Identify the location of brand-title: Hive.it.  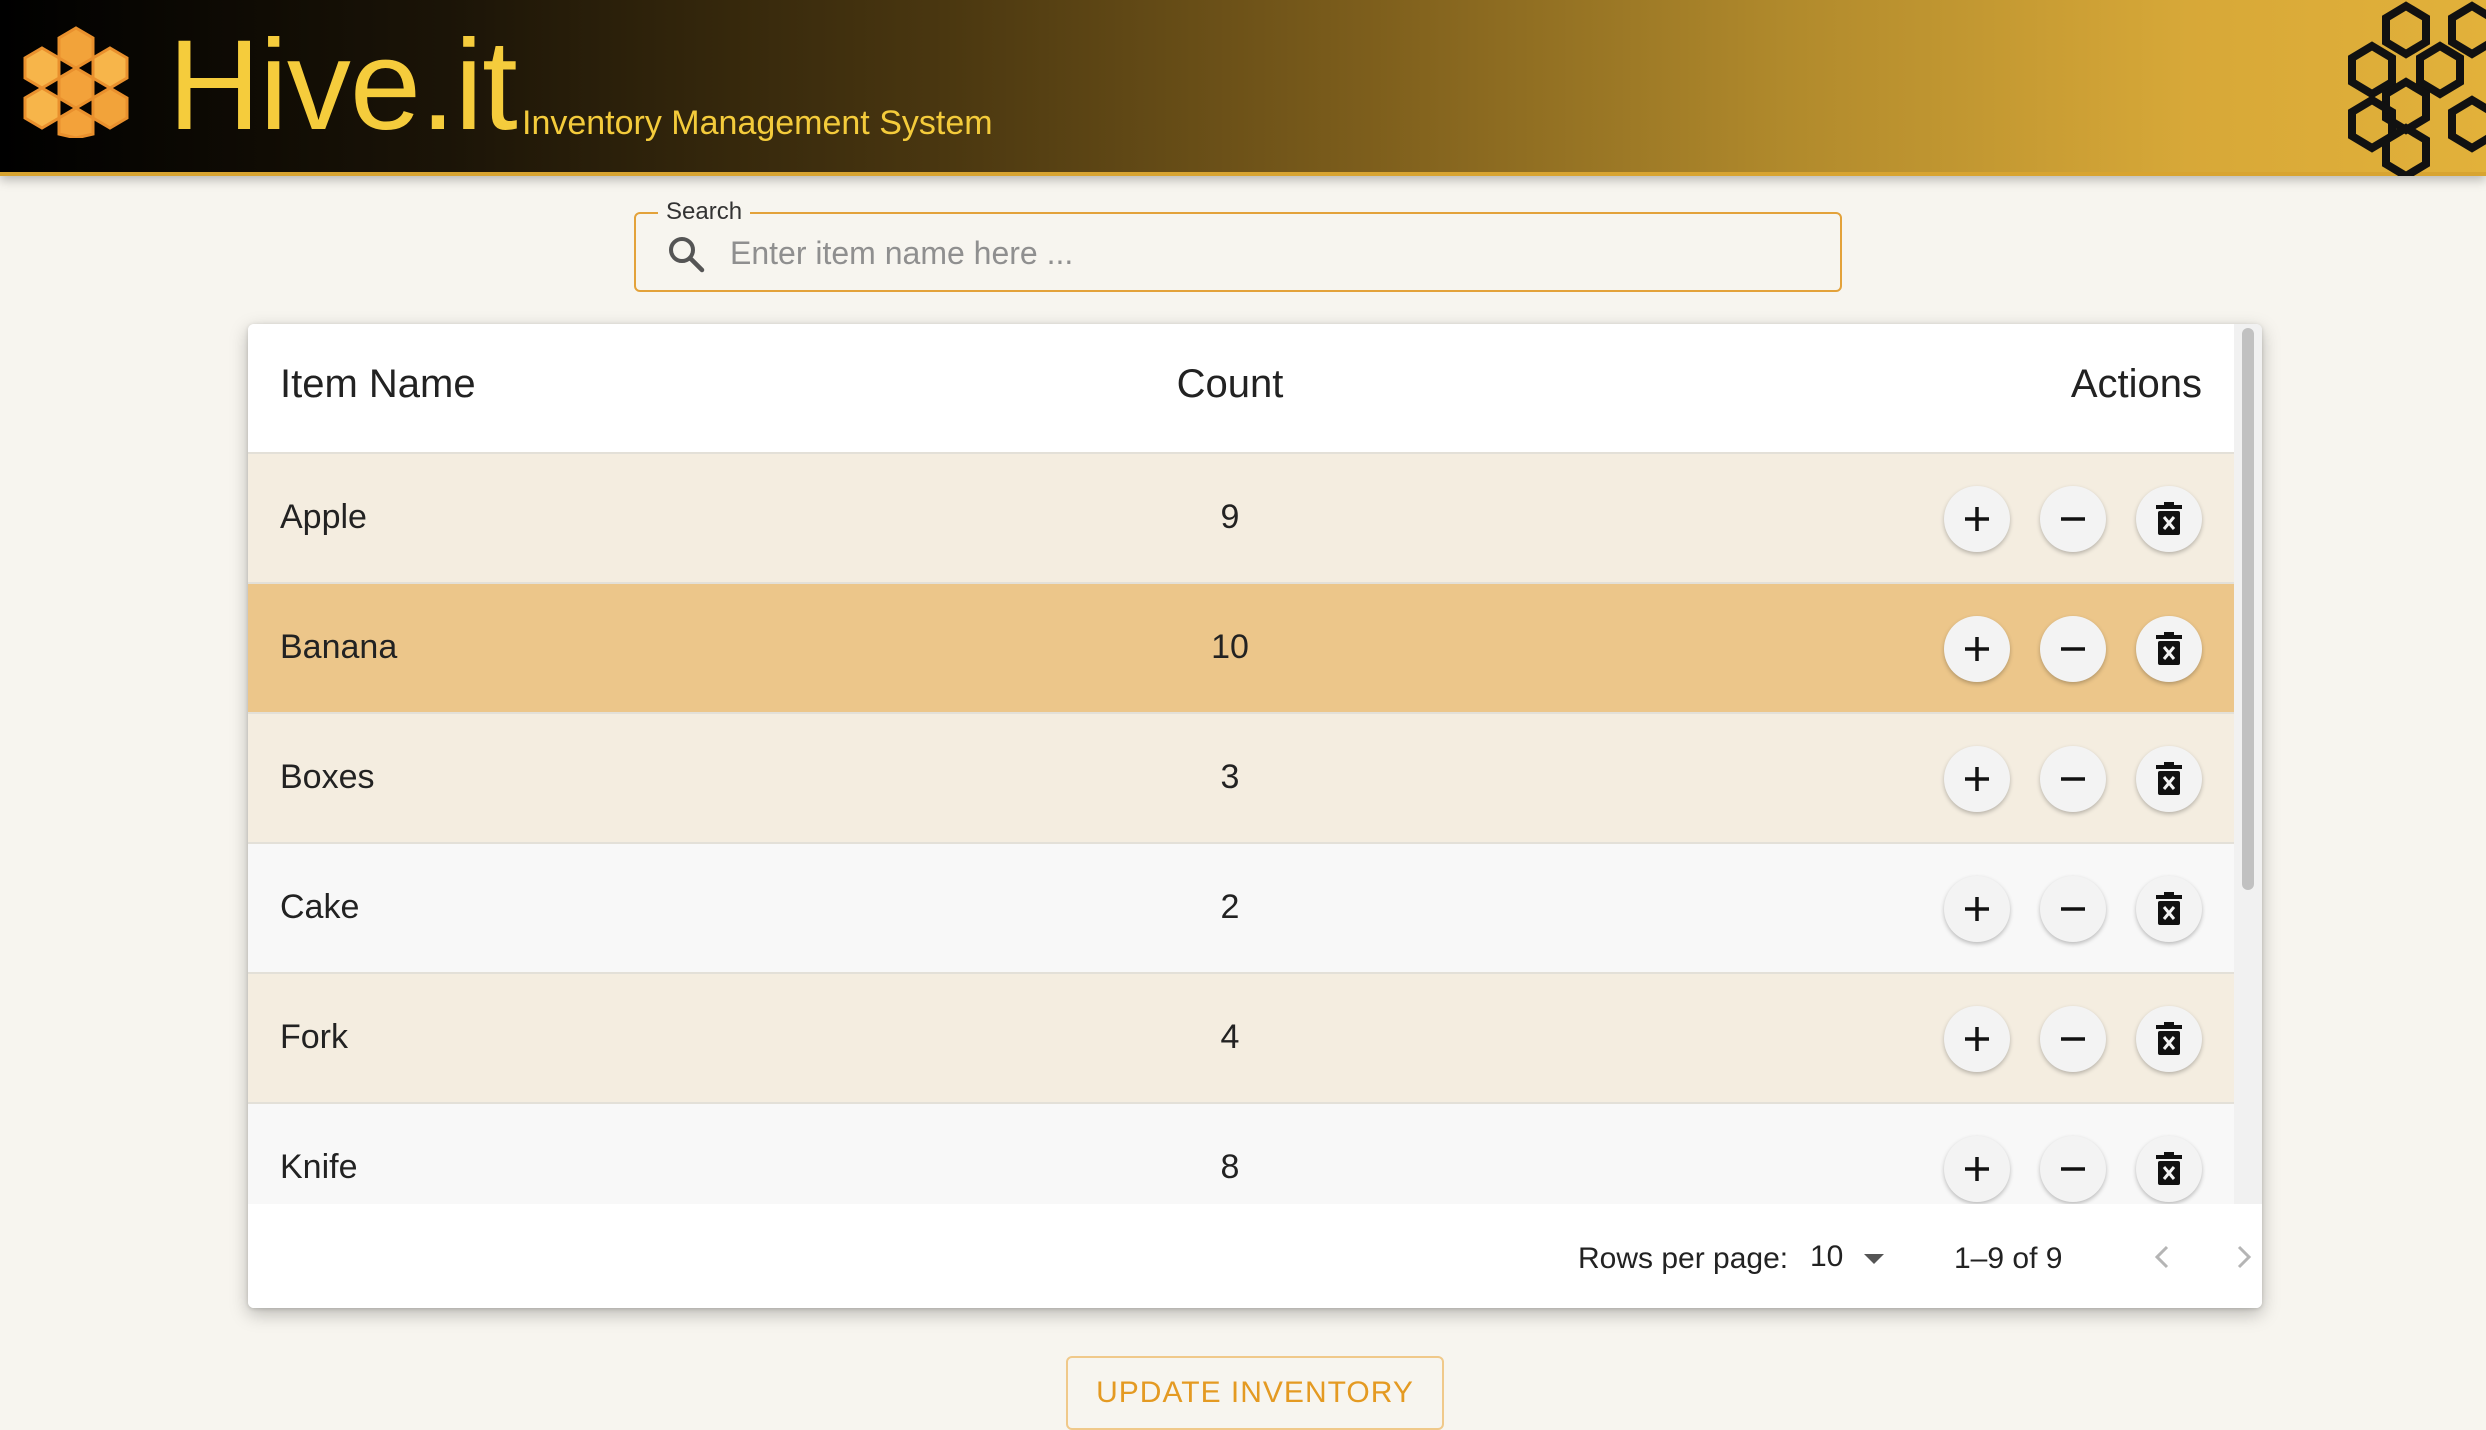
(343, 85).